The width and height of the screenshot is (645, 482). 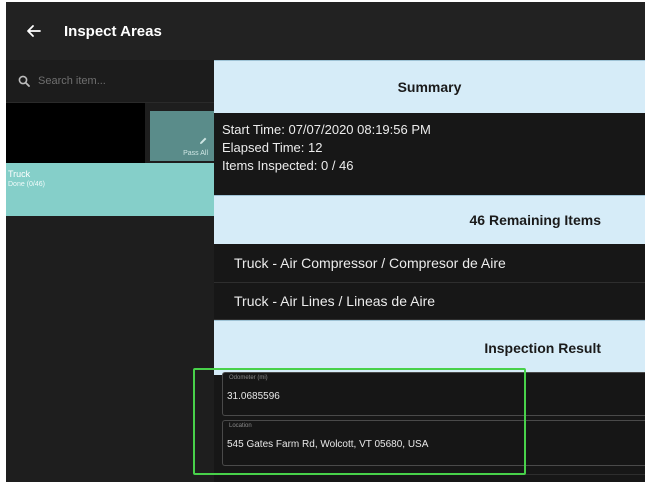 What do you see at coordinates (19, 174) in the screenshot?
I see `area-item-name: Truck` at bounding box center [19, 174].